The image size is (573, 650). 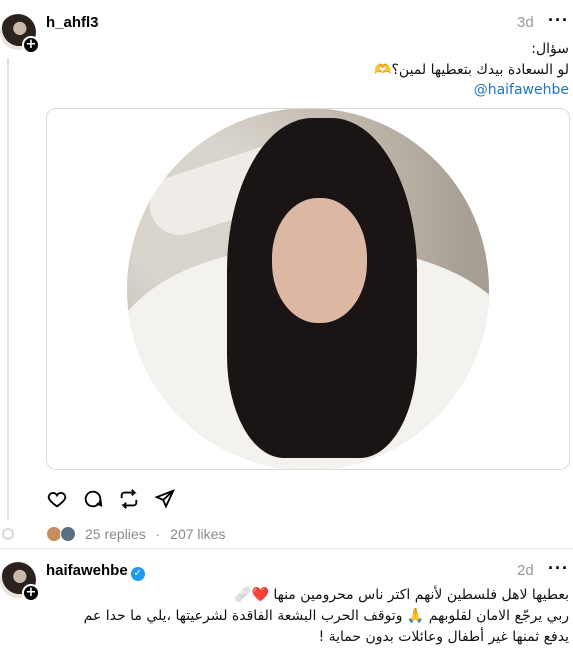 What do you see at coordinates (319, 260) in the screenshot?
I see `photo-face` at bounding box center [319, 260].